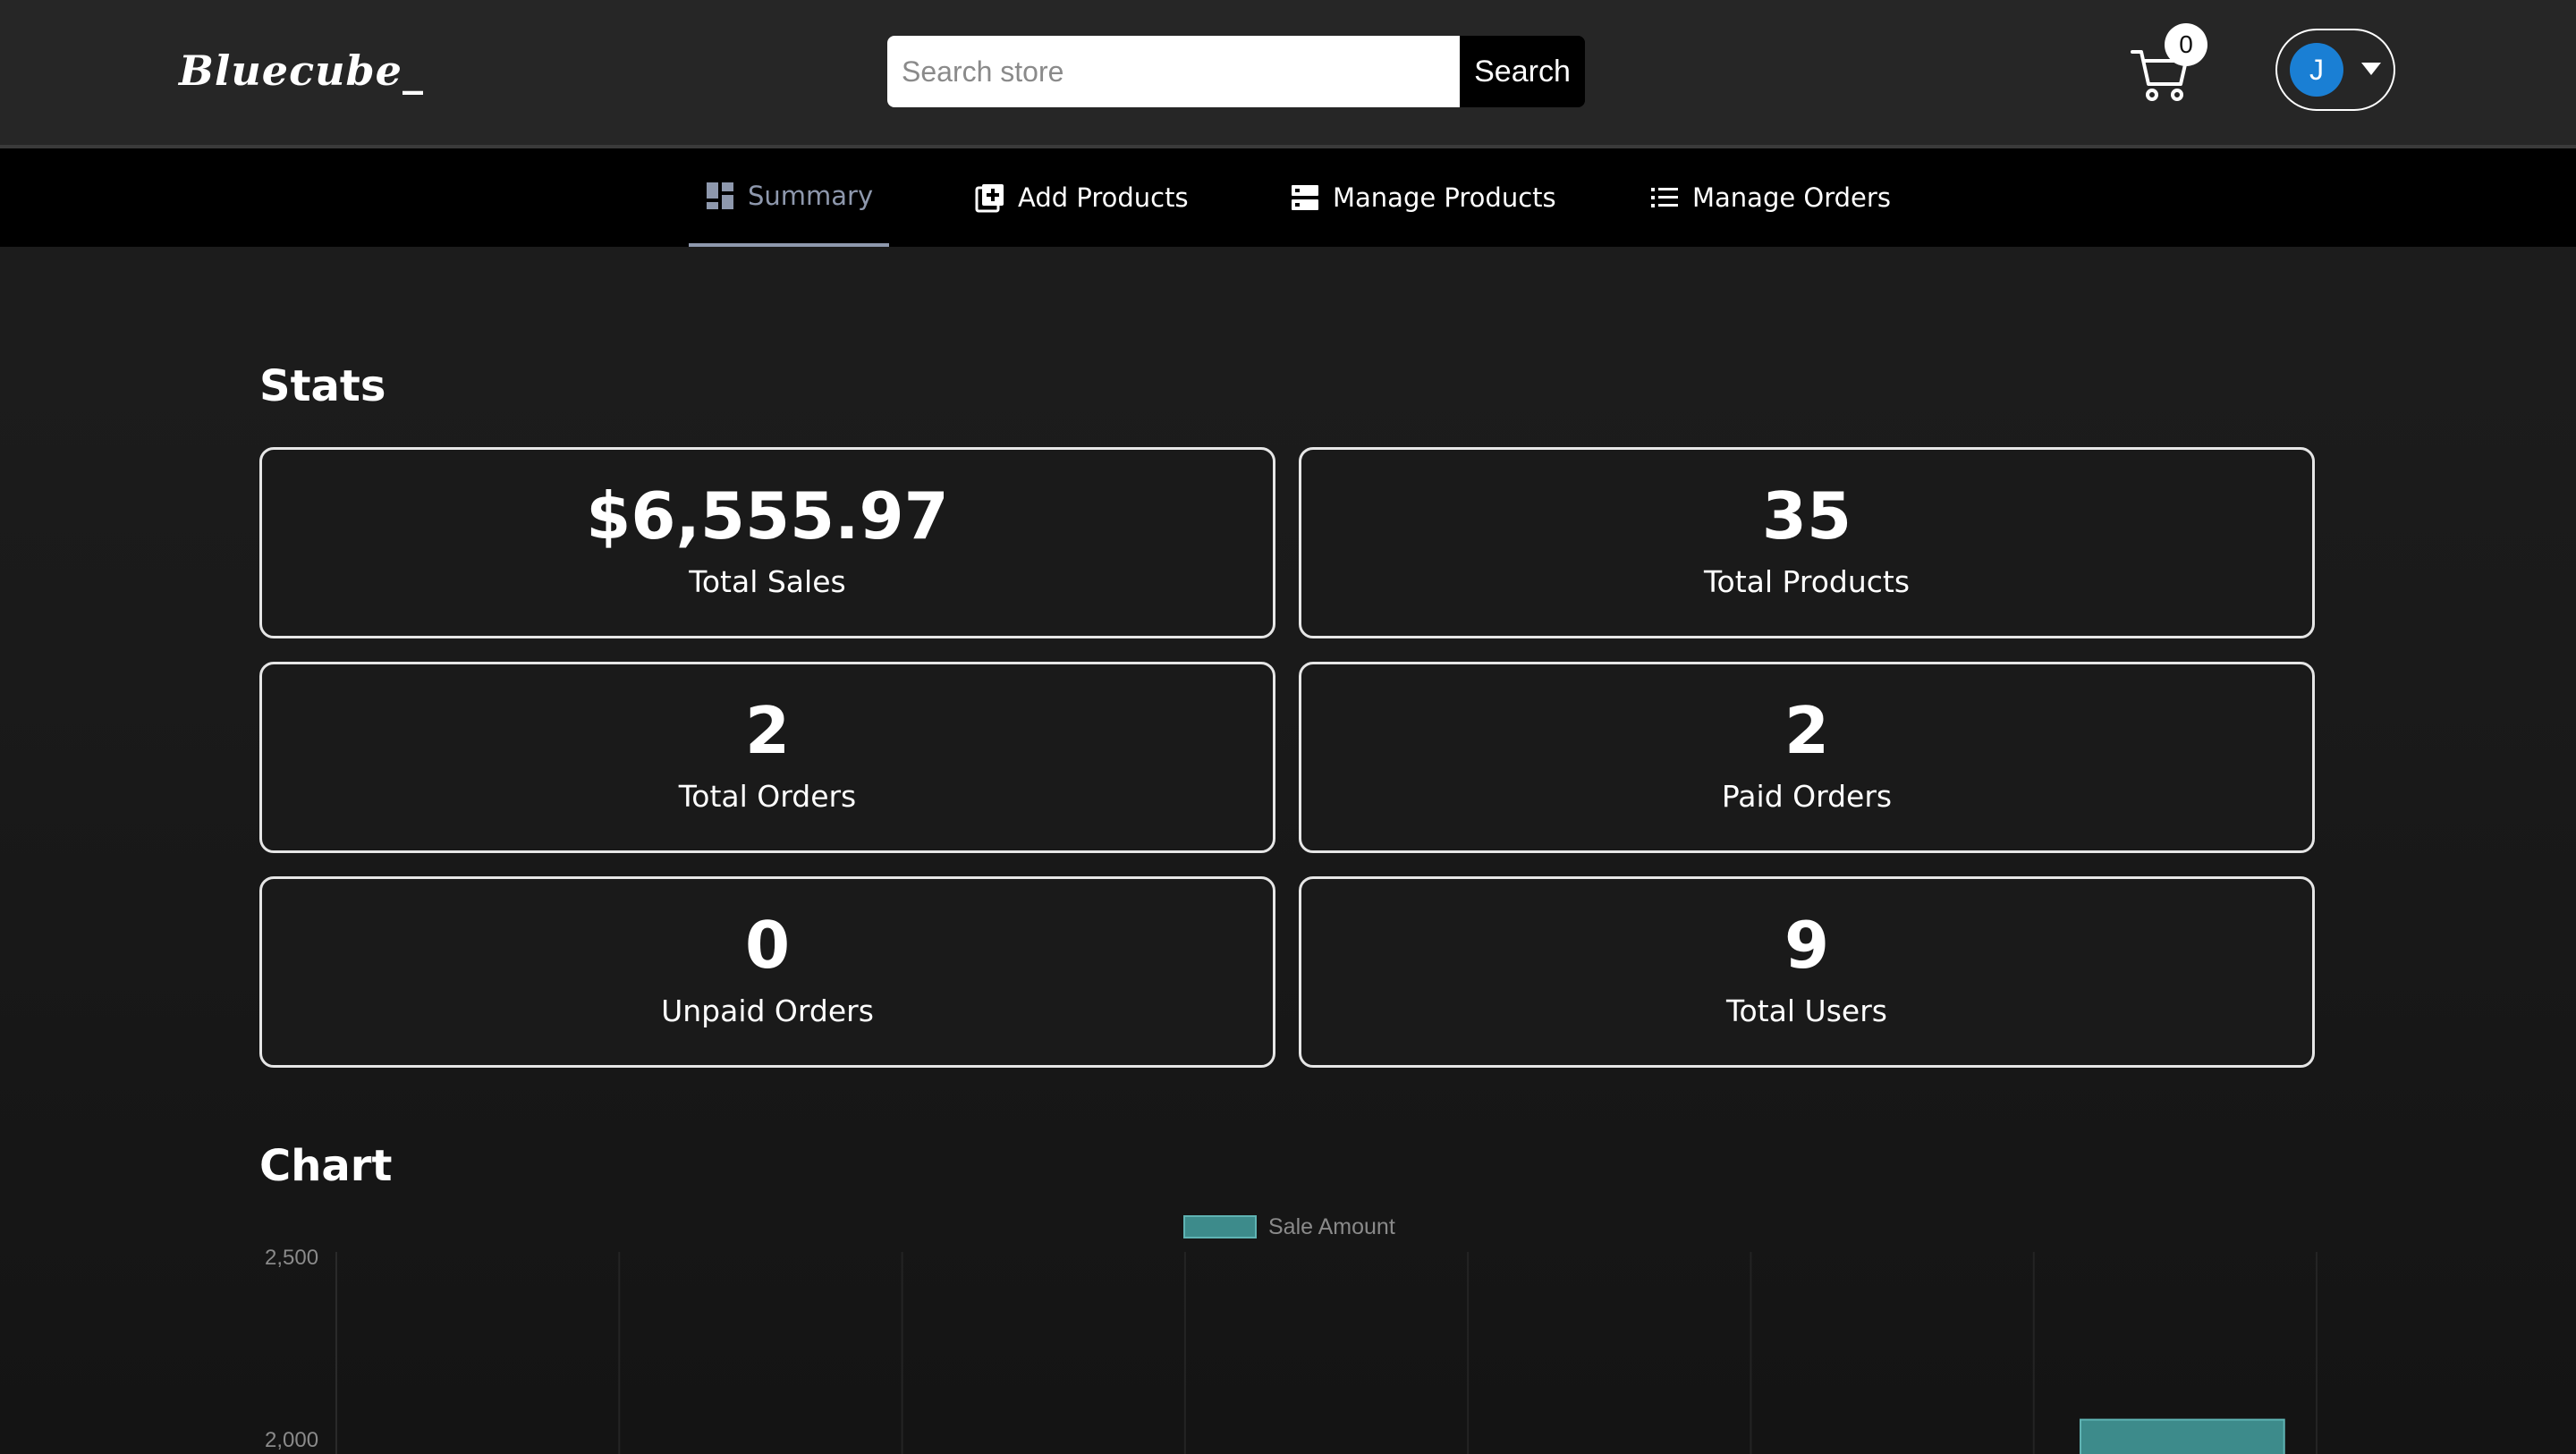 The image size is (2576, 1454). What do you see at coordinates (1331, 1227) in the screenshot?
I see `chart-legend-label: Sale Amount` at bounding box center [1331, 1227].